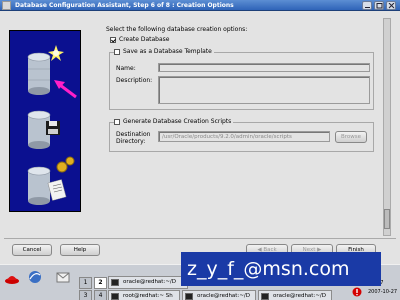  I want to click on create-database-label: Create Database, so click(144, 39).